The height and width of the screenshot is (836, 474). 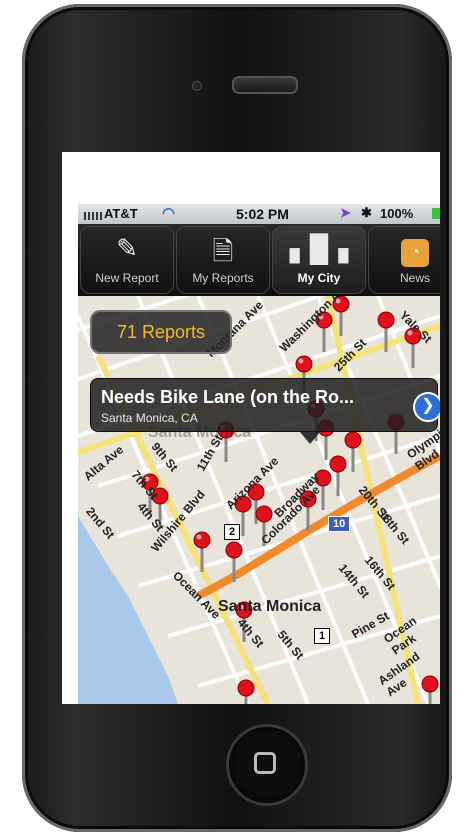 What do you see at coordinates (149, 418) in the screenshot?
I see `callout-subtitle: Santa Monica, CA` at bounding box center [149, 418].